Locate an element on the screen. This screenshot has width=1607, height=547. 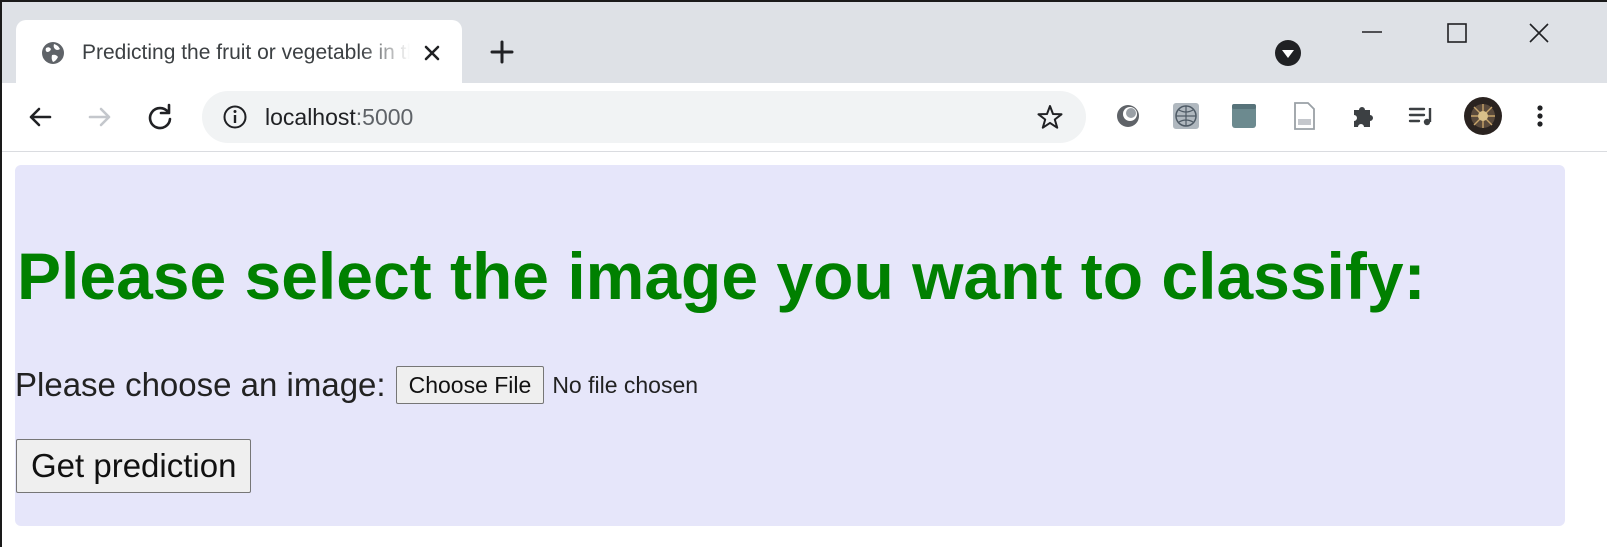
plus-icon is located at coordinates (502, 52).